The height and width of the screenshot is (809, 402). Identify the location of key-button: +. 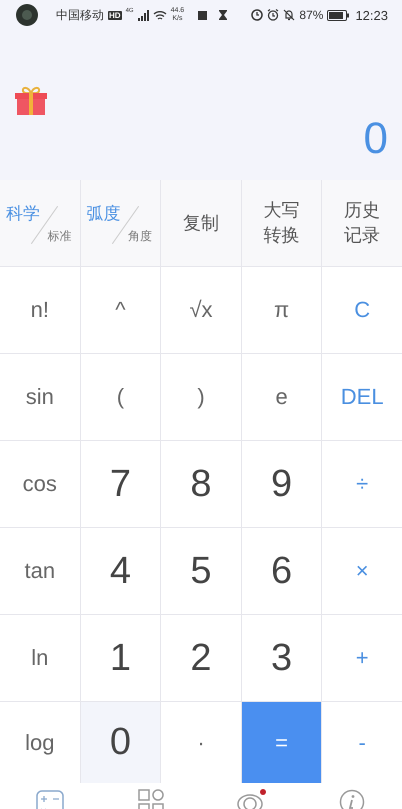
(362, 658).